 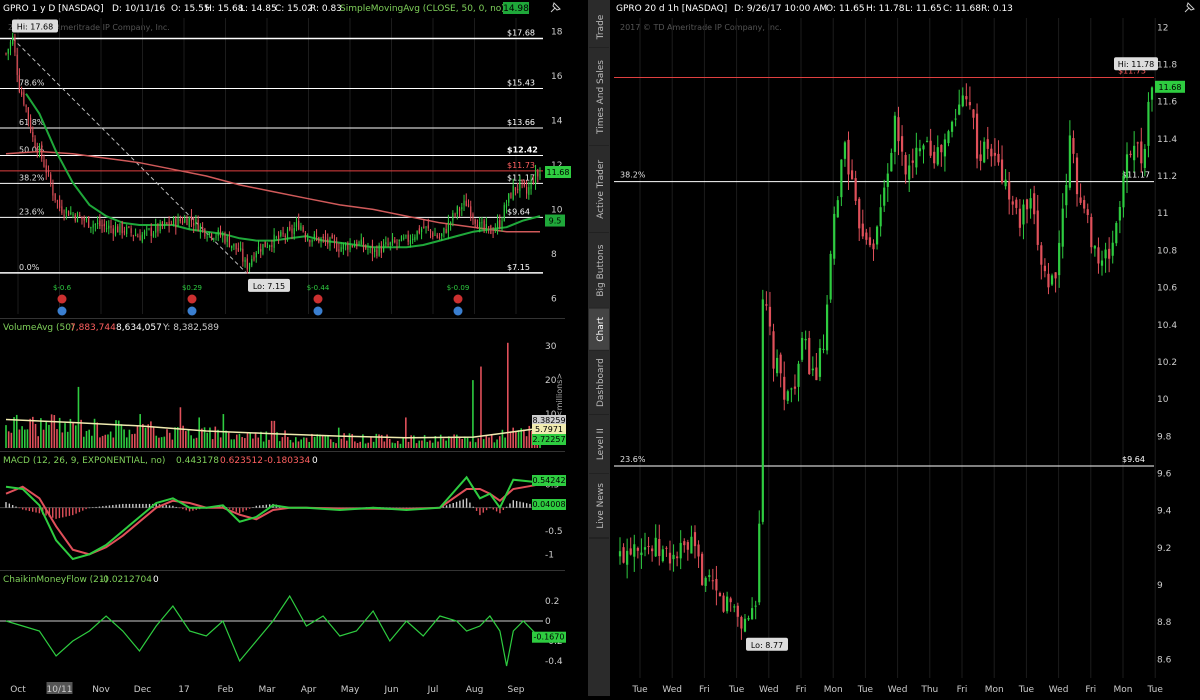 What do you see at coordinates (599, 444) in the screenshot?
I see `sidebar-tab-level-ii: Level II` at bounding box center [599, 444].